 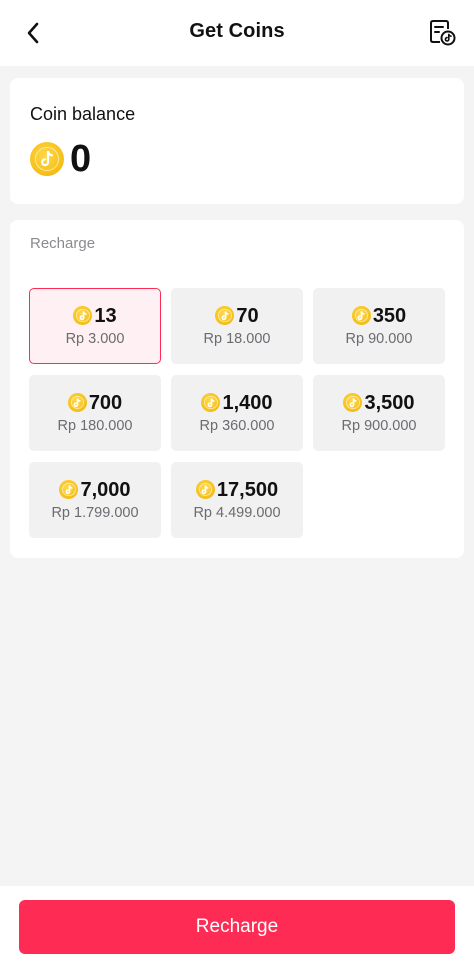 I want to click on coin-line: 17,500, so click(x=237, y=489).